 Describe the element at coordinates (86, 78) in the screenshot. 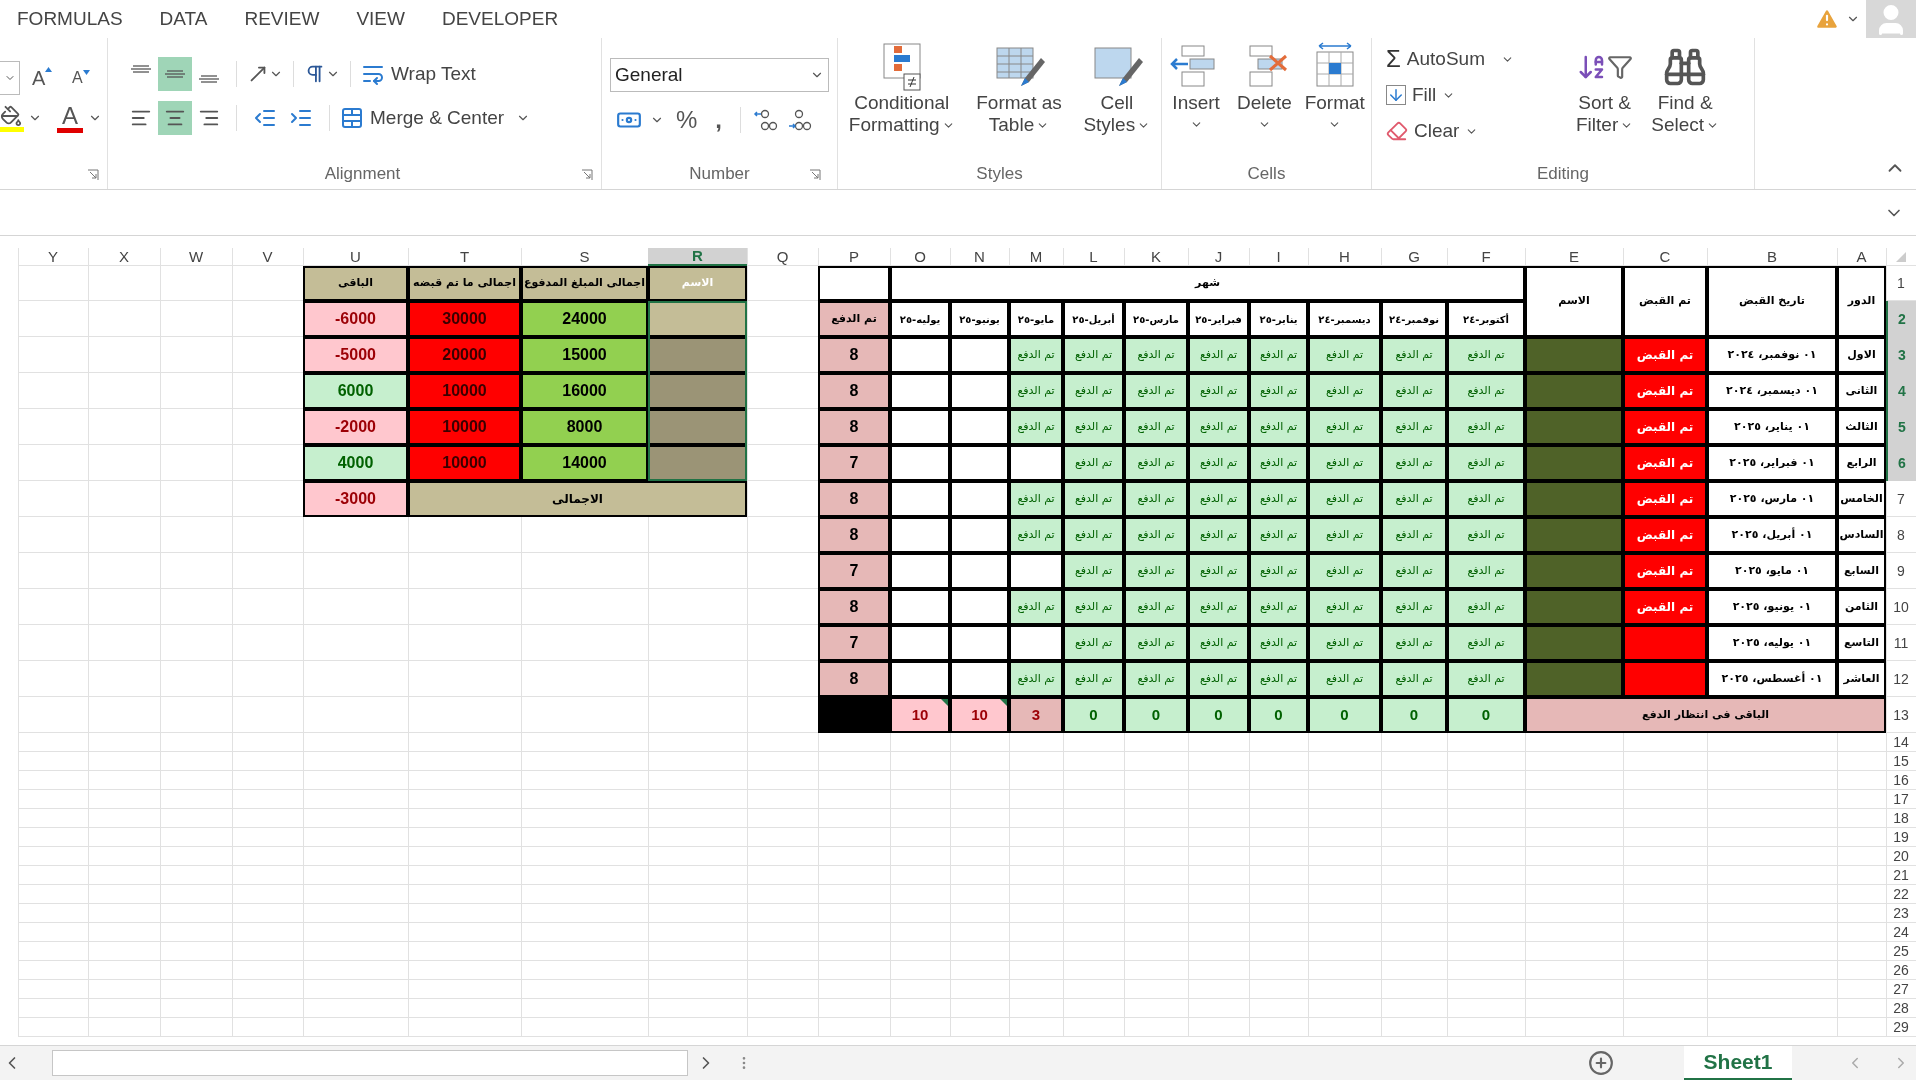

I see `shrink-font-button: A` at that location.